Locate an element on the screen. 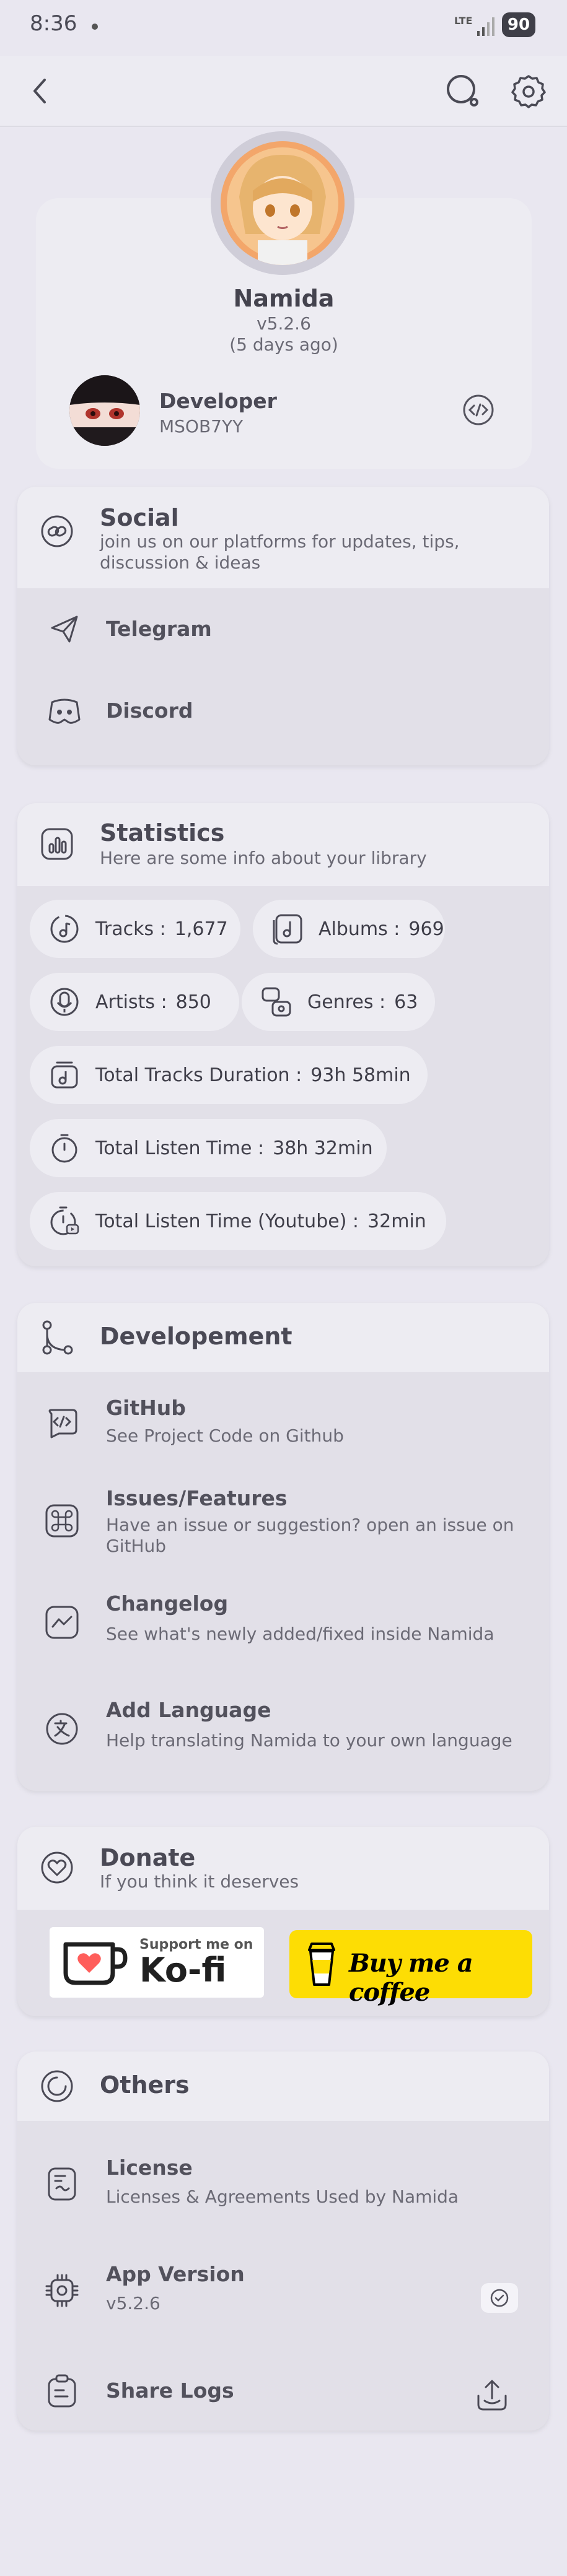 The image size is (567, 2576). network-type: LTE is located at coordinates (463, 21).